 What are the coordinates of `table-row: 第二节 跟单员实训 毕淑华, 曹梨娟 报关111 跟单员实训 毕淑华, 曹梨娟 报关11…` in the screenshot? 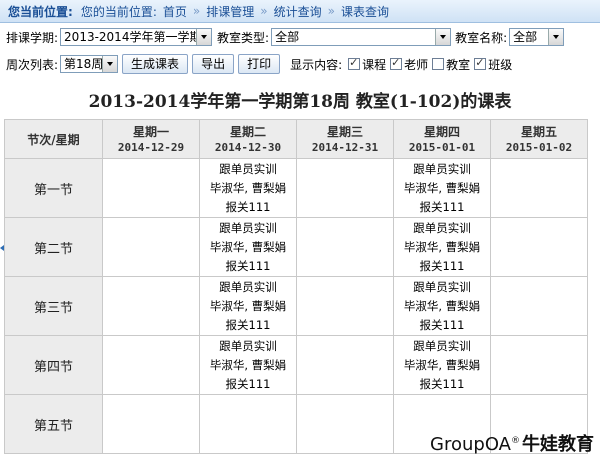 It's located at (296, 247).